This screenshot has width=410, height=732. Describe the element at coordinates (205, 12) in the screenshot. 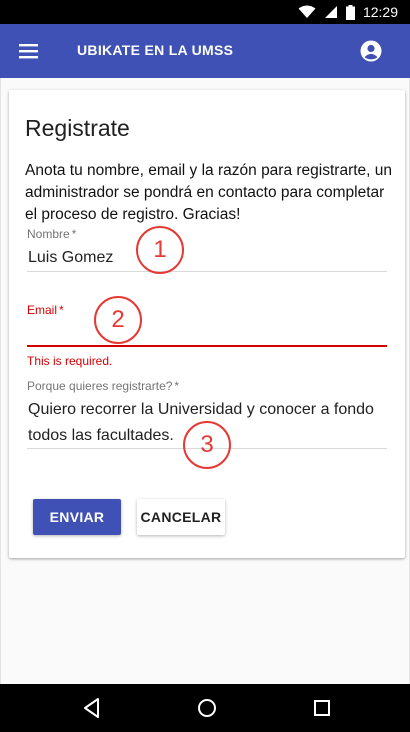

I see `status-bar: 12:29` at that location.